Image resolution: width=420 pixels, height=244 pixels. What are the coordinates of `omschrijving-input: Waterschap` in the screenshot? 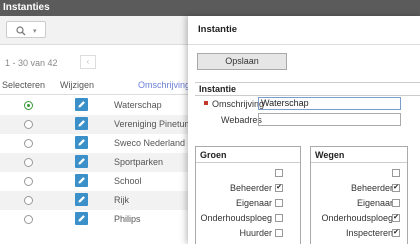 It's located at (329, 103).